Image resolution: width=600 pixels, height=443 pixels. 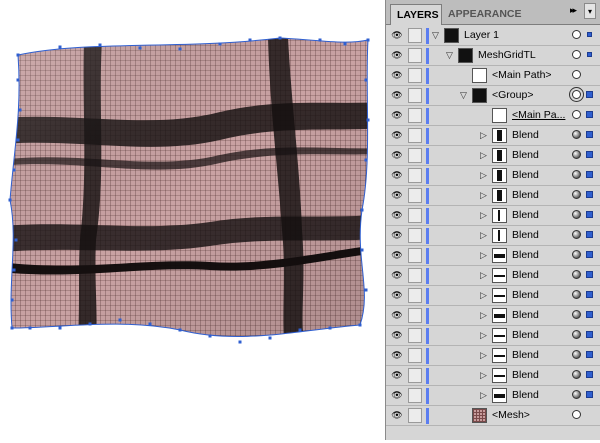 I want to click on layer-row: 👁 <Main Path>, so click(x=493, y=76).